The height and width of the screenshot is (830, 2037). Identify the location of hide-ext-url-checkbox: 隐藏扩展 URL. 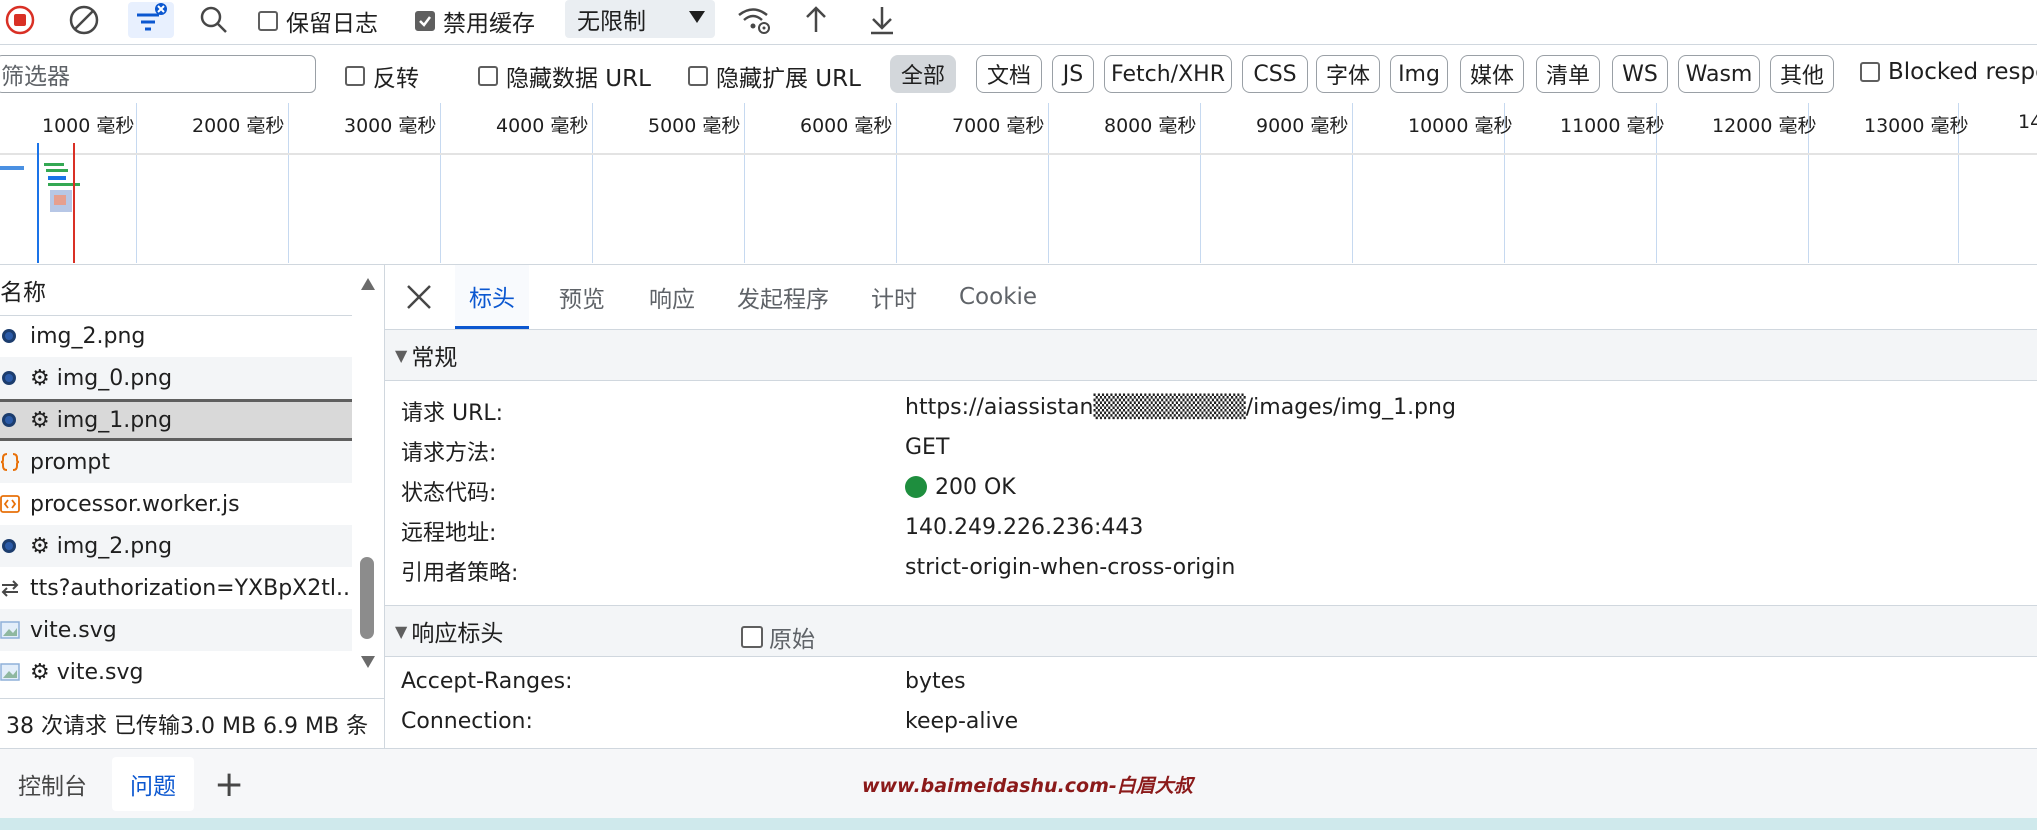
(774, 76).